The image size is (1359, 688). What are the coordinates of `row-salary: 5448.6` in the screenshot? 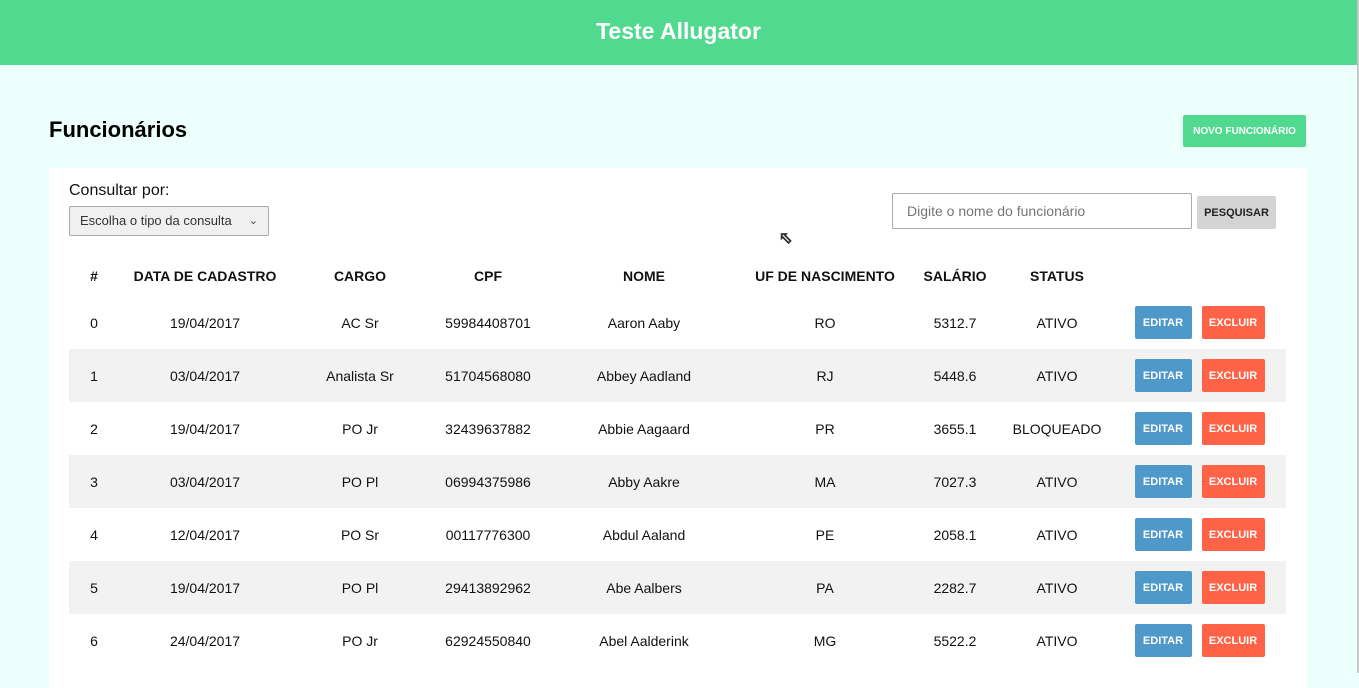 It's located at (955, 375).